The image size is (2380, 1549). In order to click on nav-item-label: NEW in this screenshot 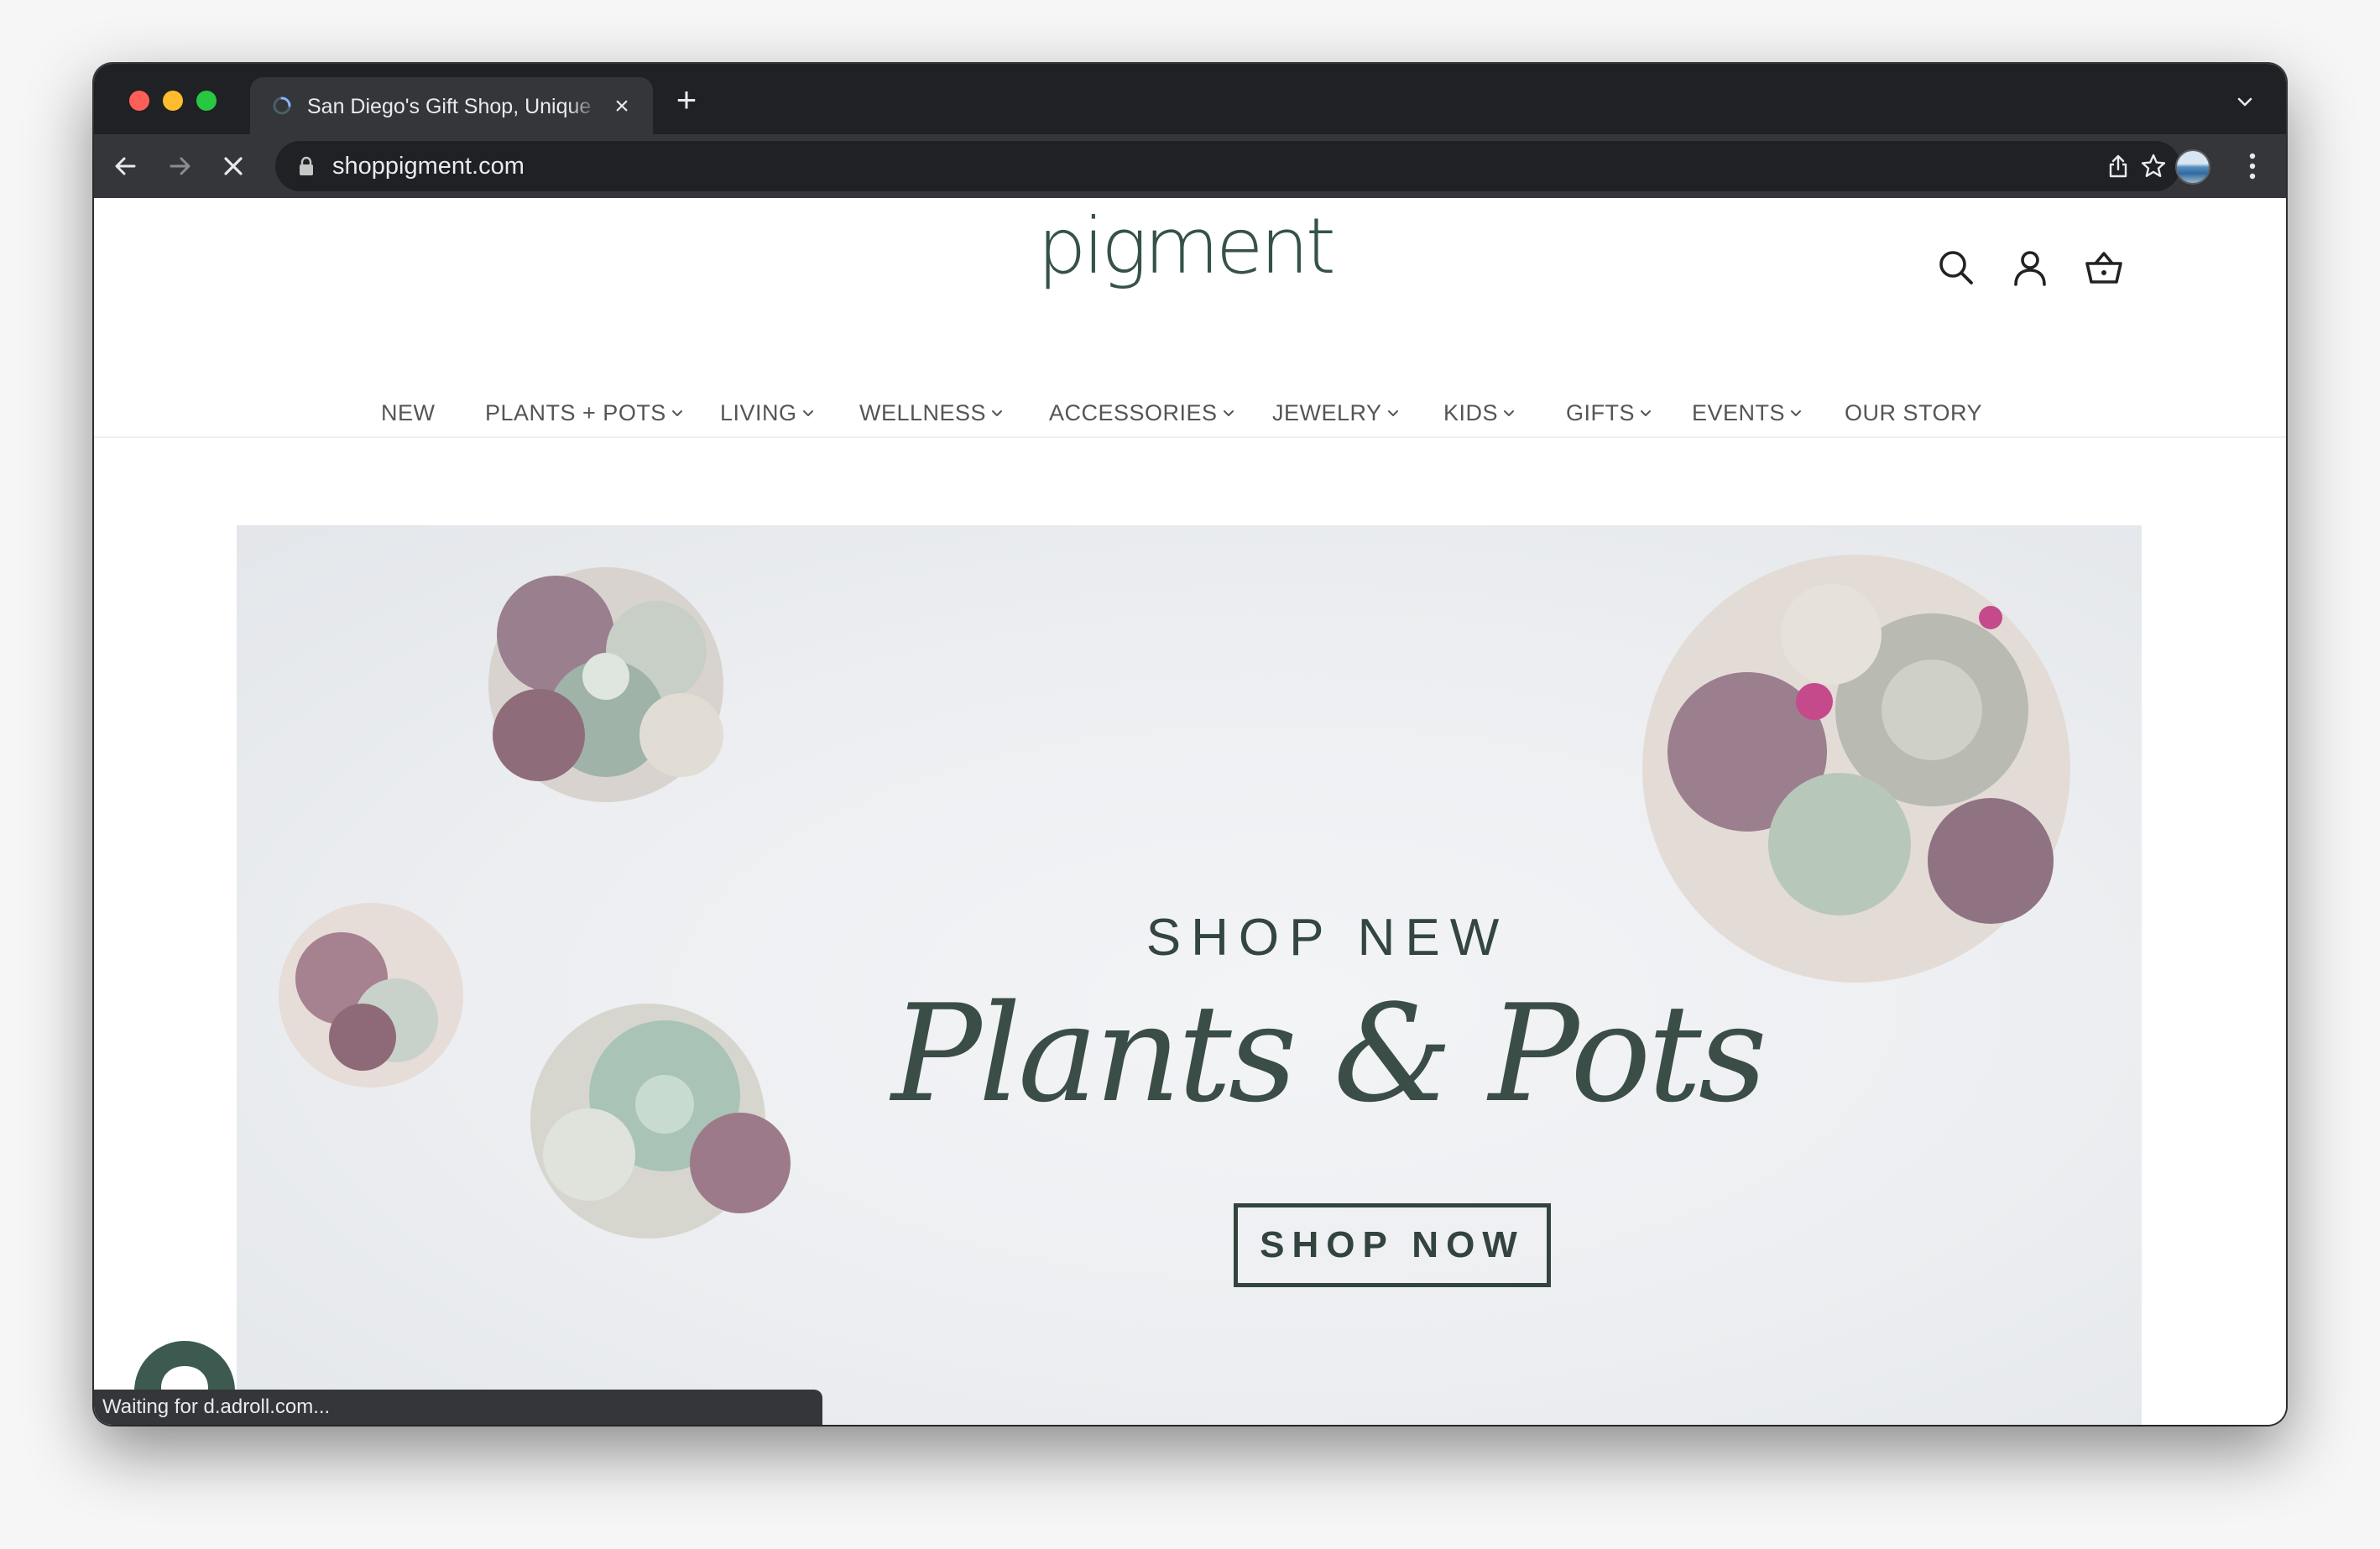, I will do `click(408, 413)`.